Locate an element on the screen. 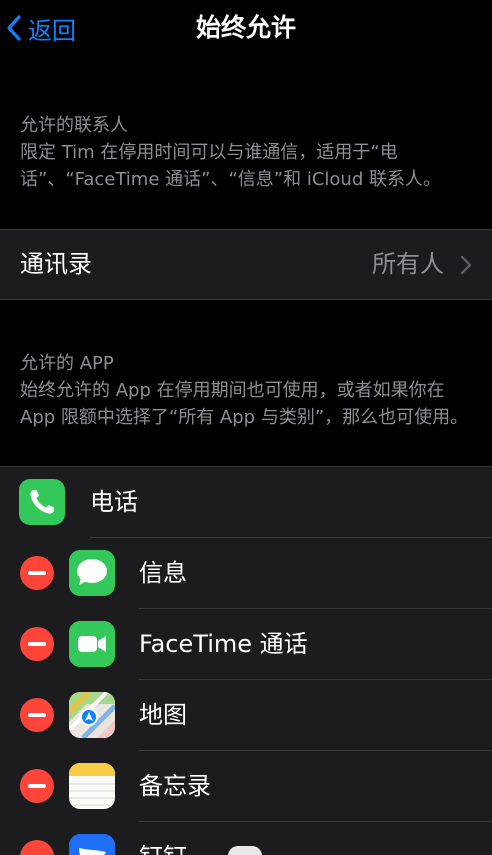  apps-header-label: 允许的 APP is located at coordinates (67, 363).